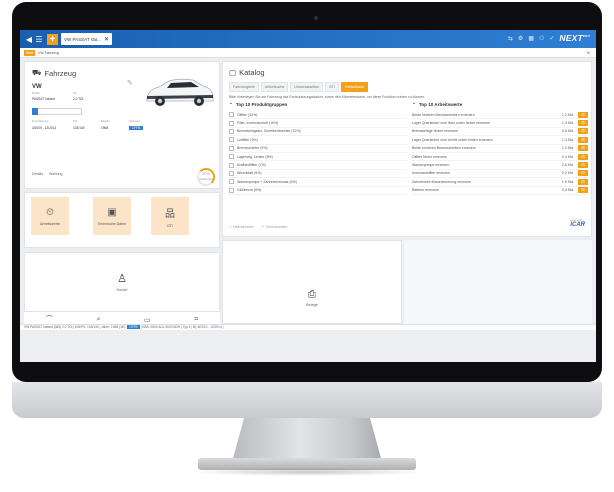  I want to click on list-item: Ölfilter (32%), so click(318, 115).